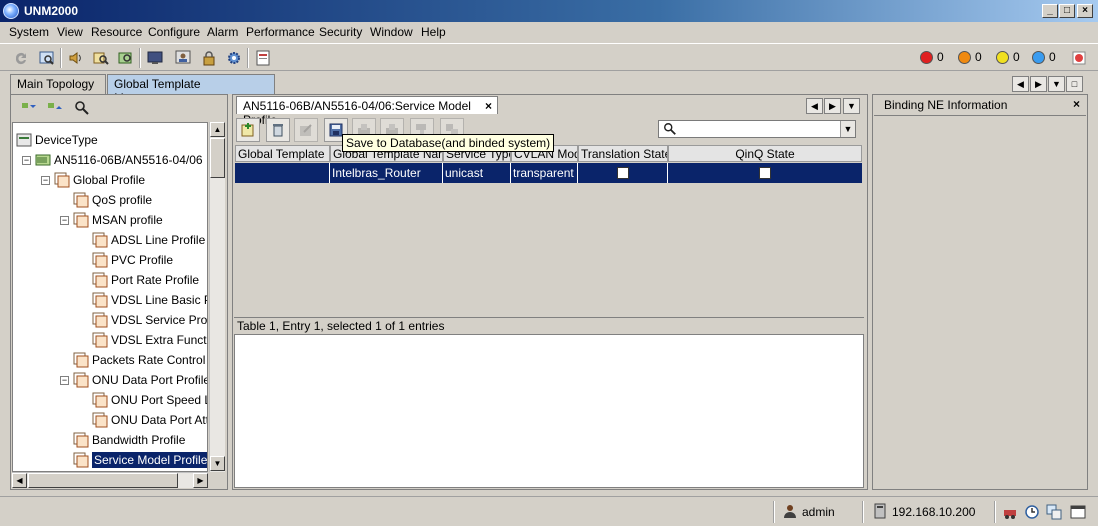 Image resolution: width=1098 pixels, height=526 pixels. I want to click on translation-state-checkbox, so click(623, 173).